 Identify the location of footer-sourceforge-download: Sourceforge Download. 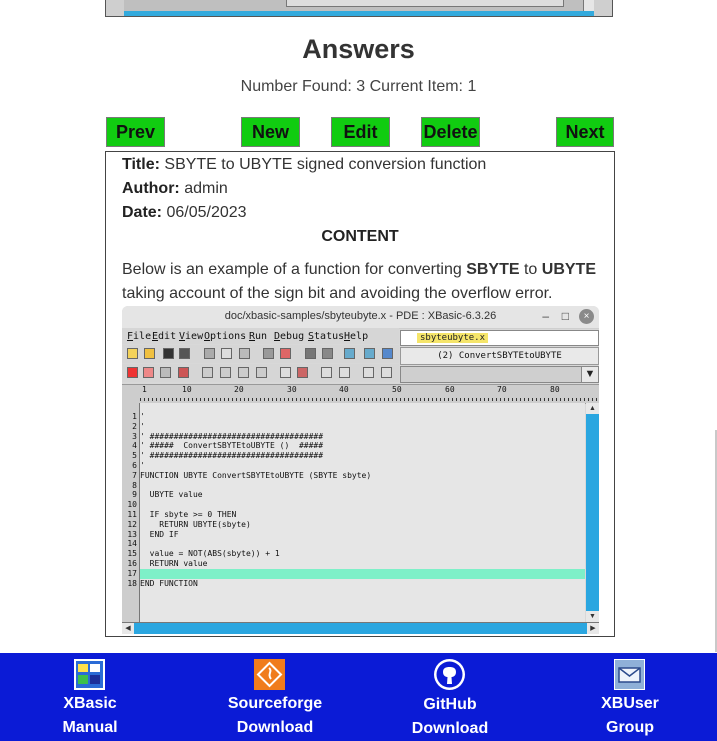
(275, 697).